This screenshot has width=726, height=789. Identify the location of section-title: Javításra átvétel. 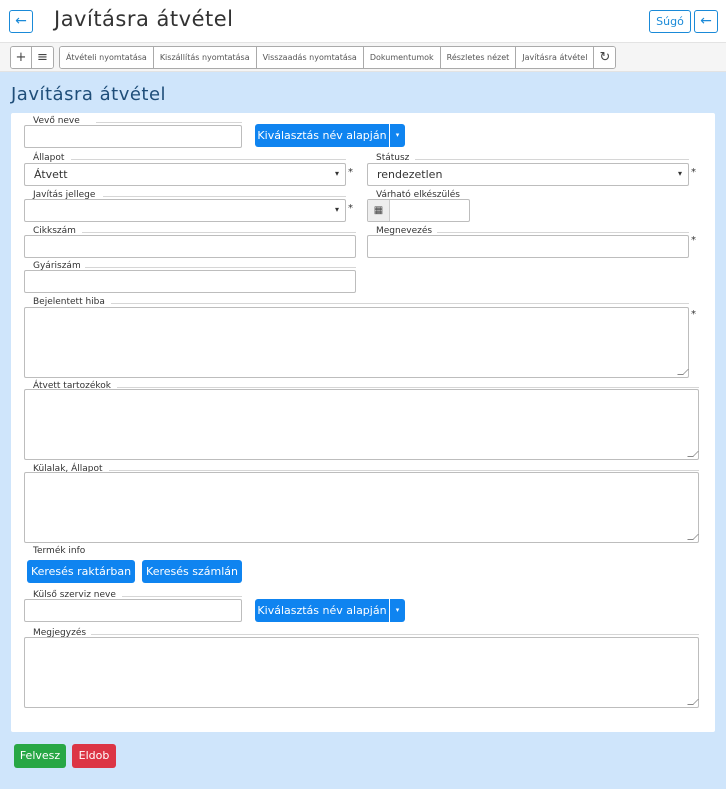
(89, 94).